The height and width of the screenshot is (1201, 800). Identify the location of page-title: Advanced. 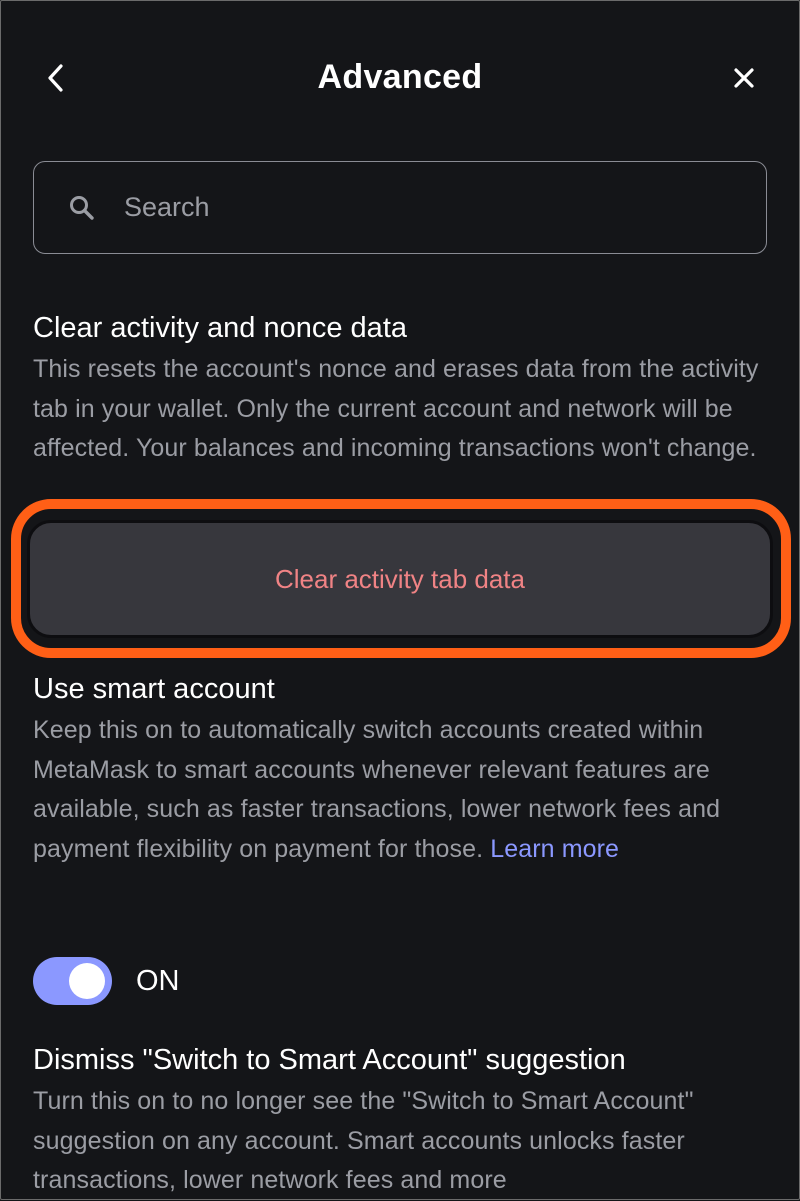
(400, 77).